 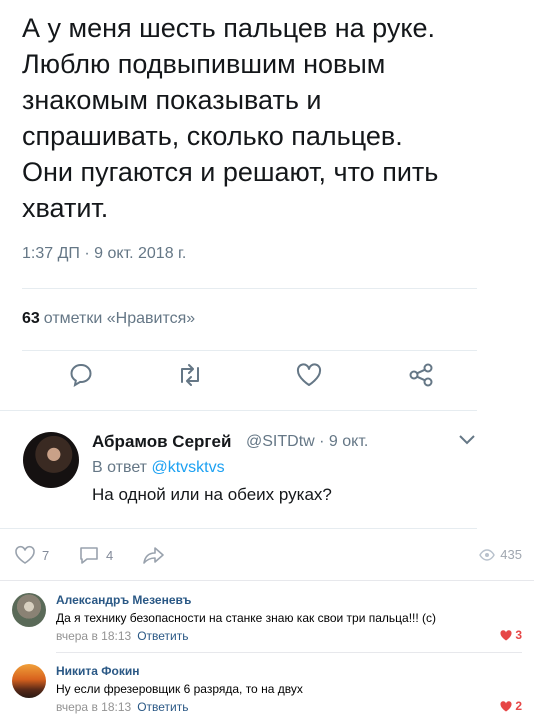 I want to click on vk-views: 435, so click(x=500, y=554).